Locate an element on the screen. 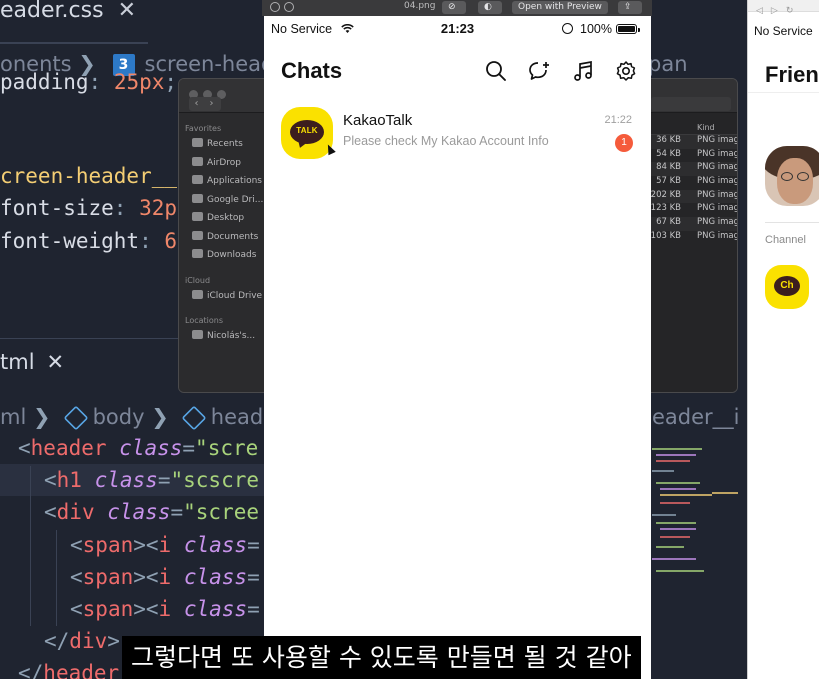 Image resolution: width=819 pixels, height=679 pixels. sidebar-section-locations: Locations is located at coordinates (204, 320).